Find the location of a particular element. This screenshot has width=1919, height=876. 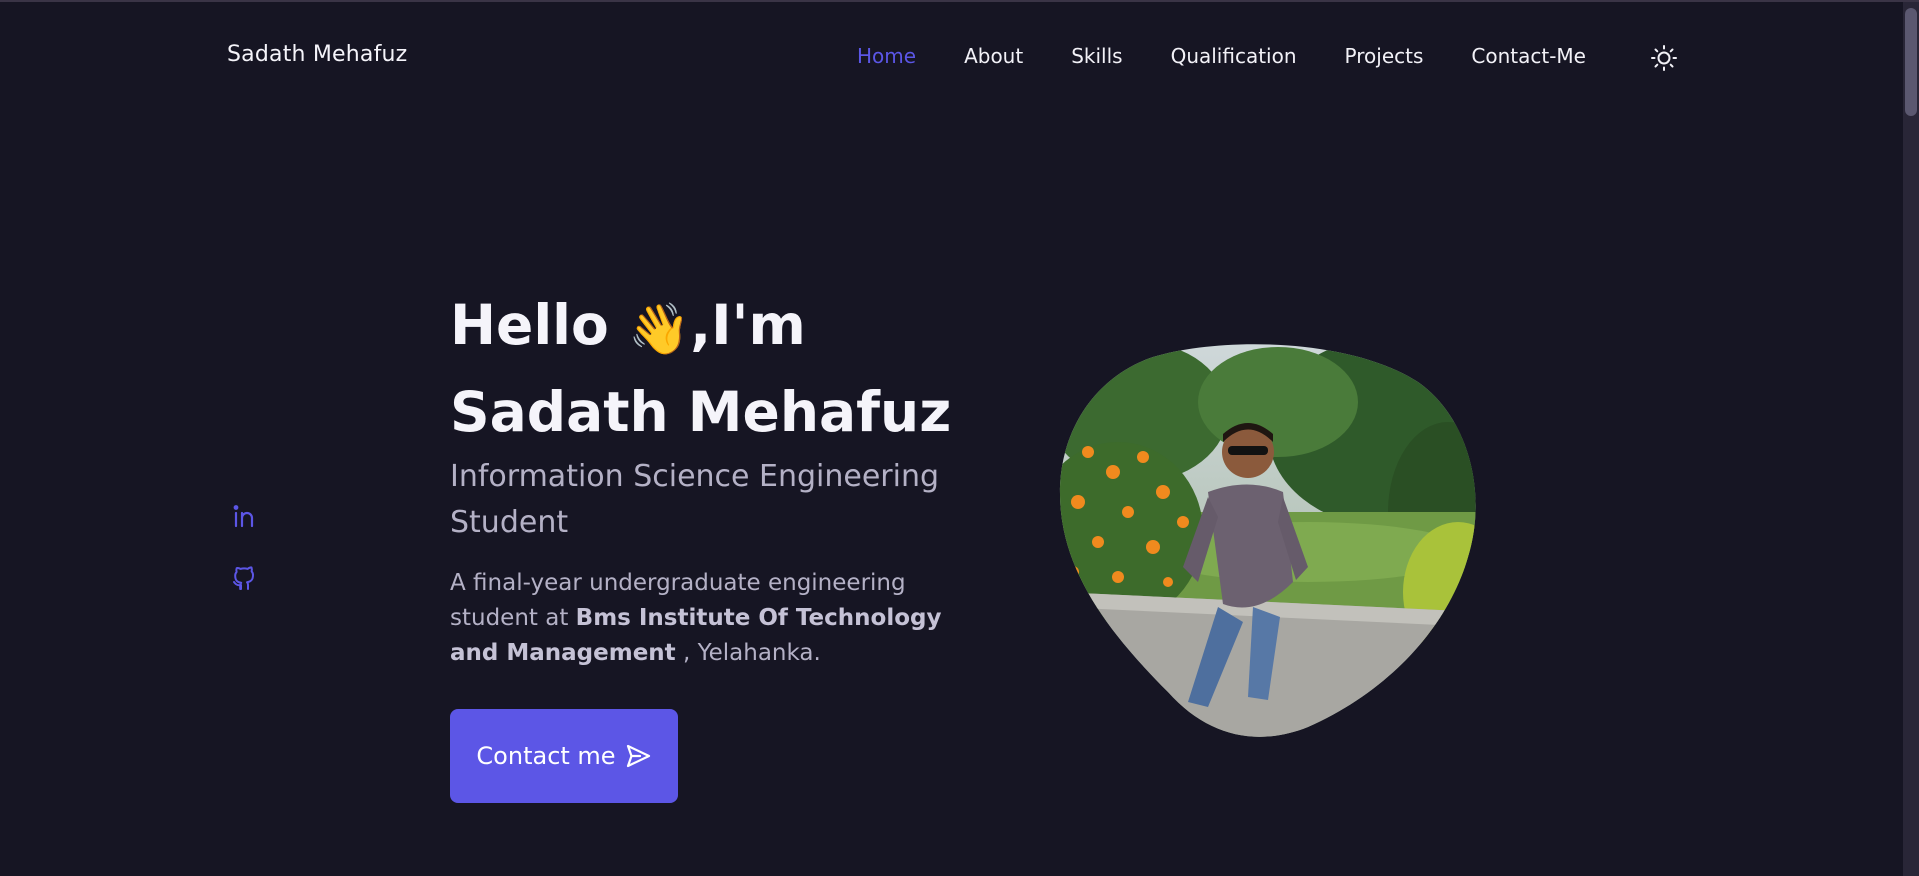

contact-button-label: Contact me is located at coordinates (546, 756).